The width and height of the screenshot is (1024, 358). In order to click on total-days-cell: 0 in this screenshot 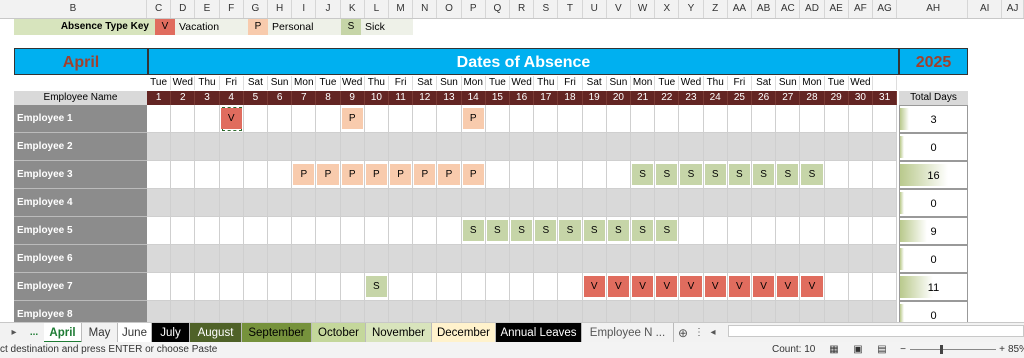, I will do `click(933, 203)`.